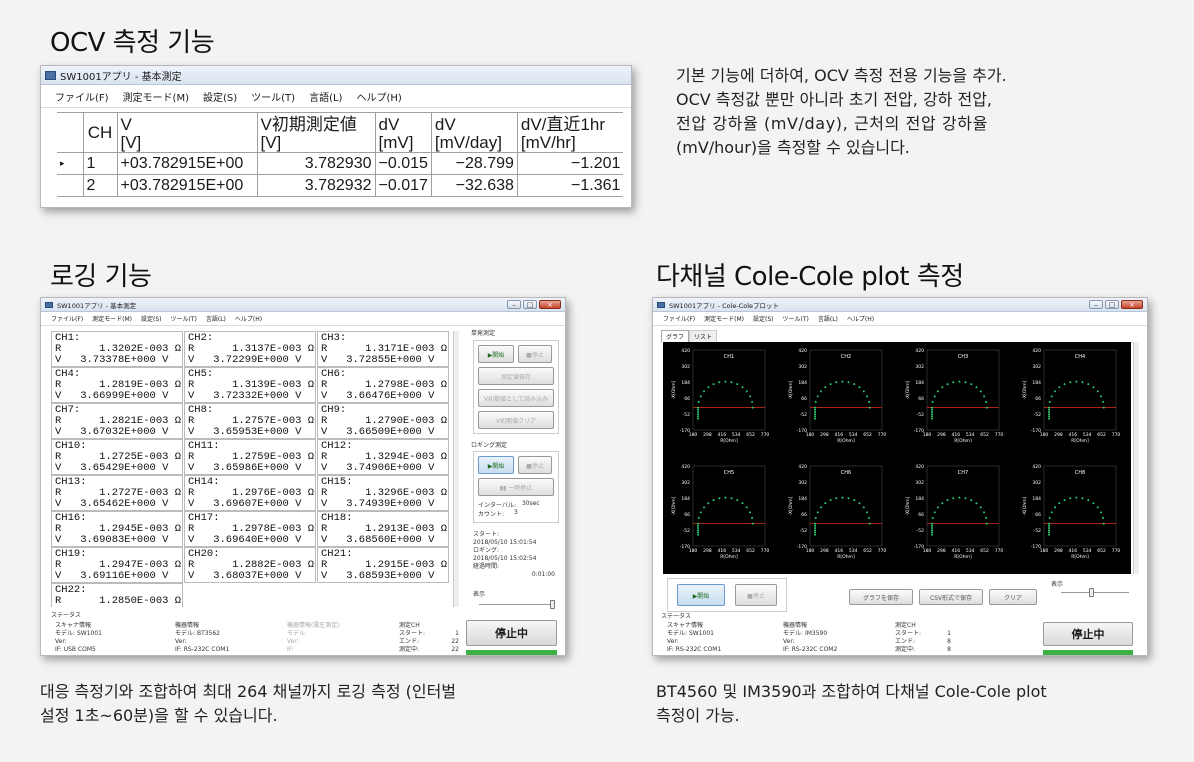  What do you see at coordinates (429, 637) in the screenshot?
I see `measure-ch-info: 測定CH スタート: 1 エンド: 22 測定中: 22` at bounding box center [429, 637].